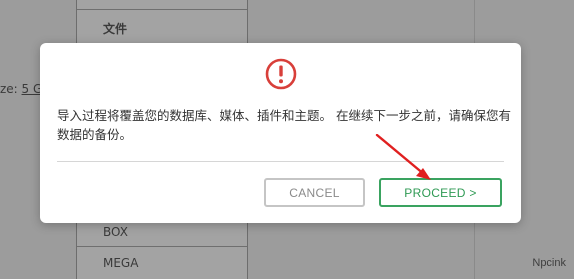 The image size is (574, 279). What do you see at coordinates (281, 74) in the screenshot?
I see `warning-circle-icon` at bounding box center [281, 74].